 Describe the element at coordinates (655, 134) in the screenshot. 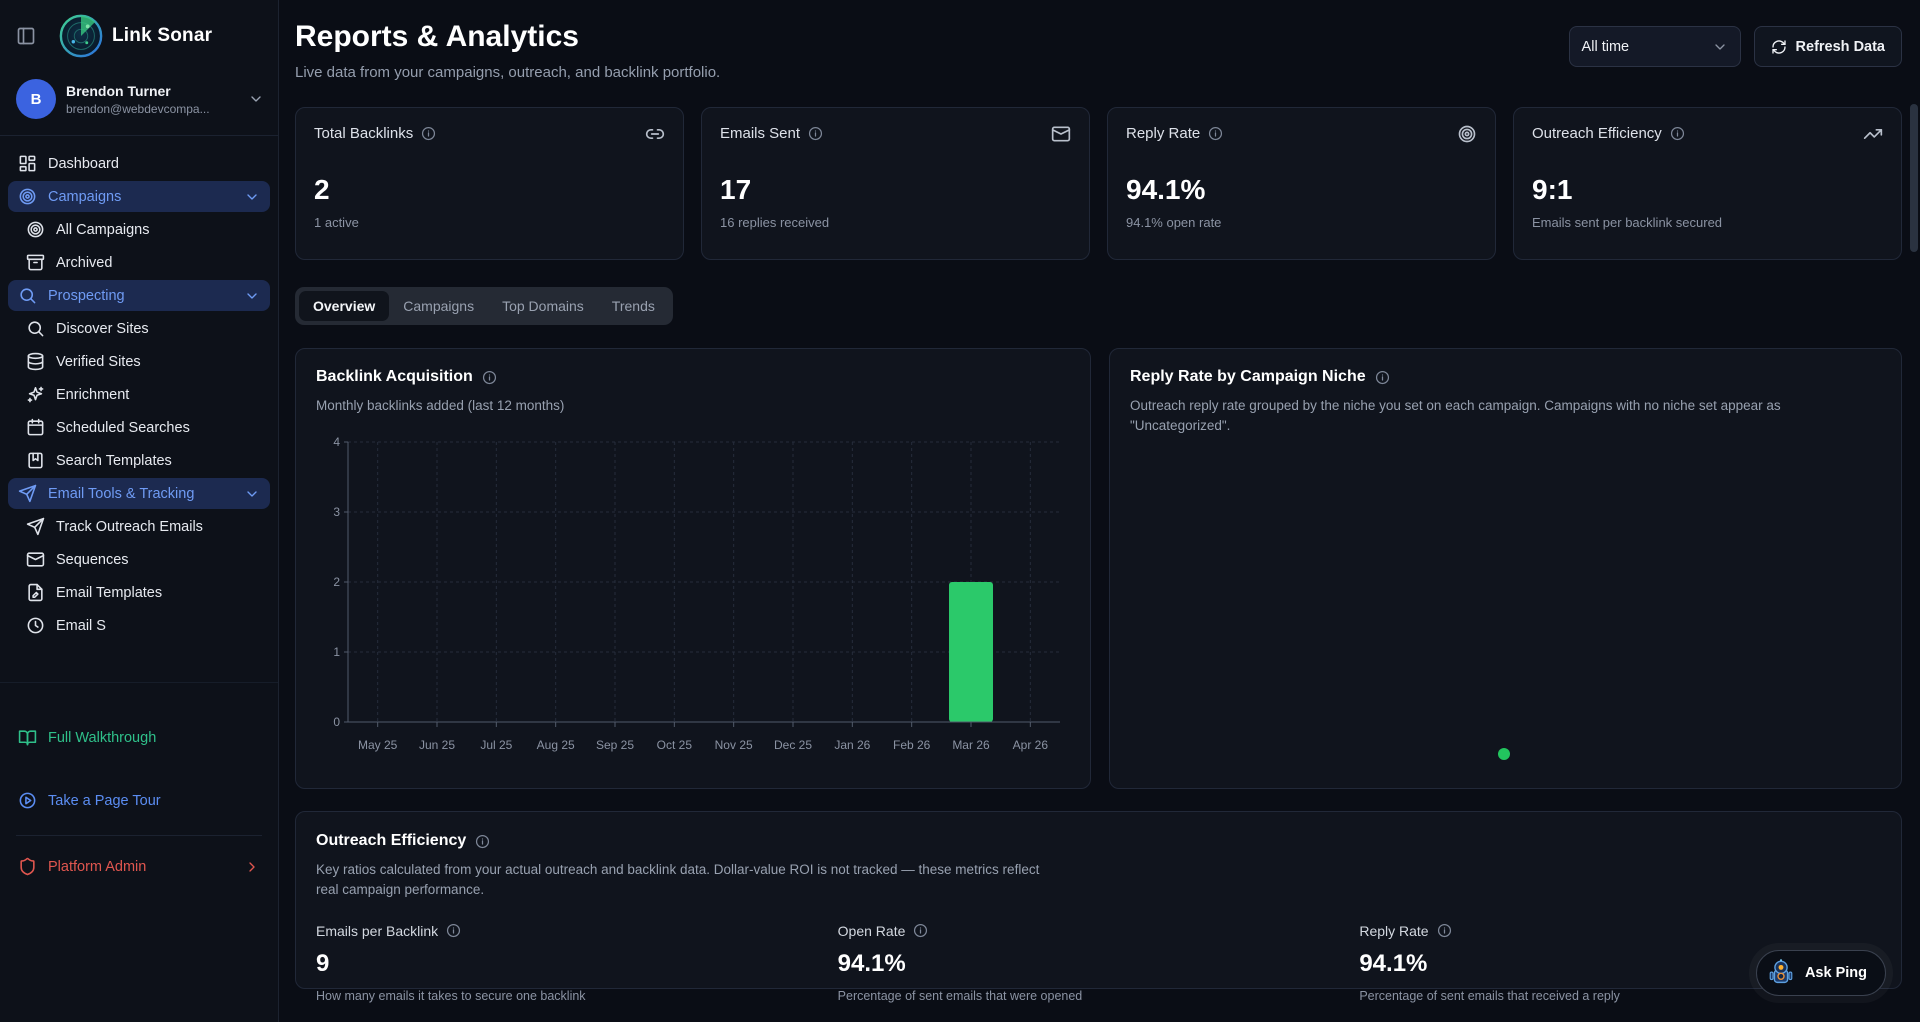

I see `link-icon` at that location.